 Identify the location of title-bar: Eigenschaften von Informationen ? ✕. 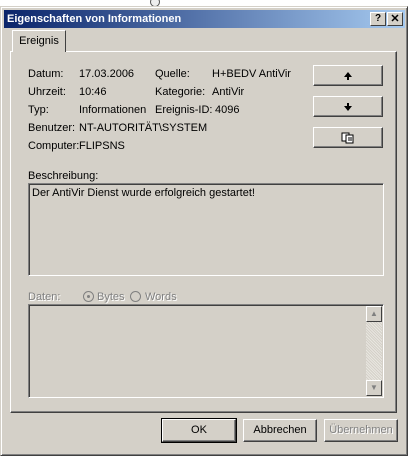
(204, 19).